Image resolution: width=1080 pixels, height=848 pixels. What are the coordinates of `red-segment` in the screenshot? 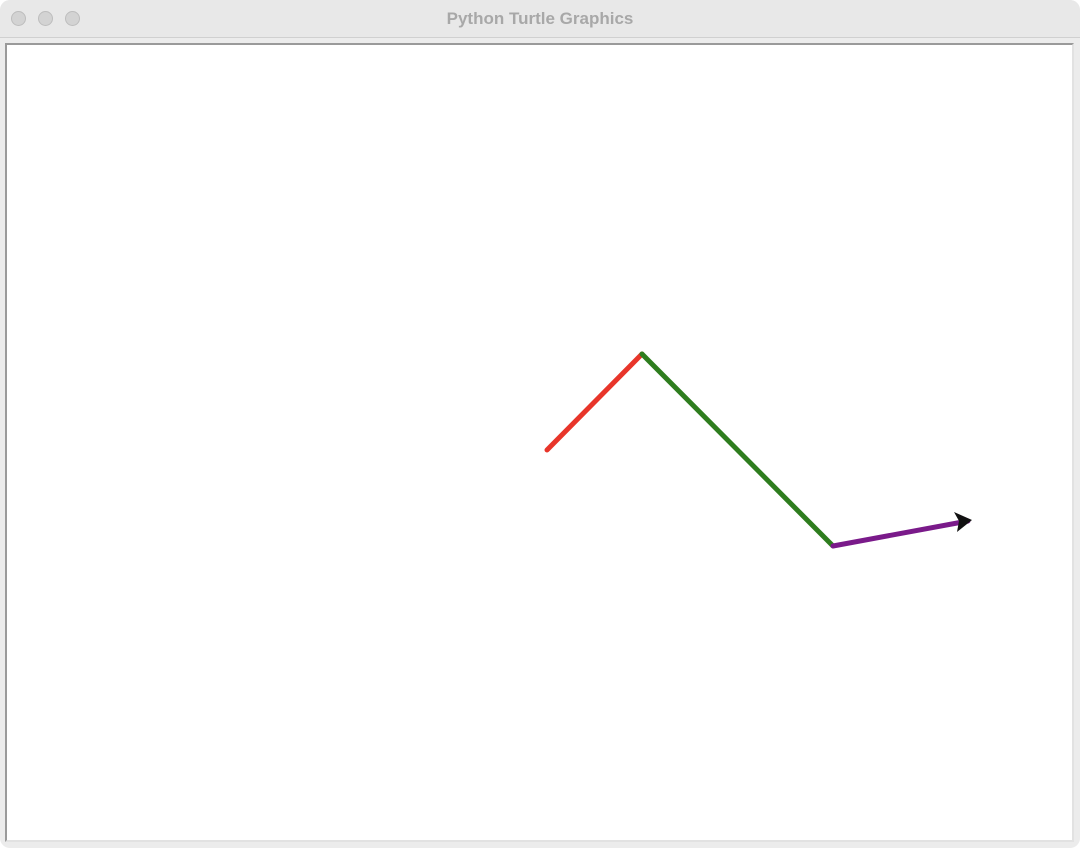 It's located at (594, 402).